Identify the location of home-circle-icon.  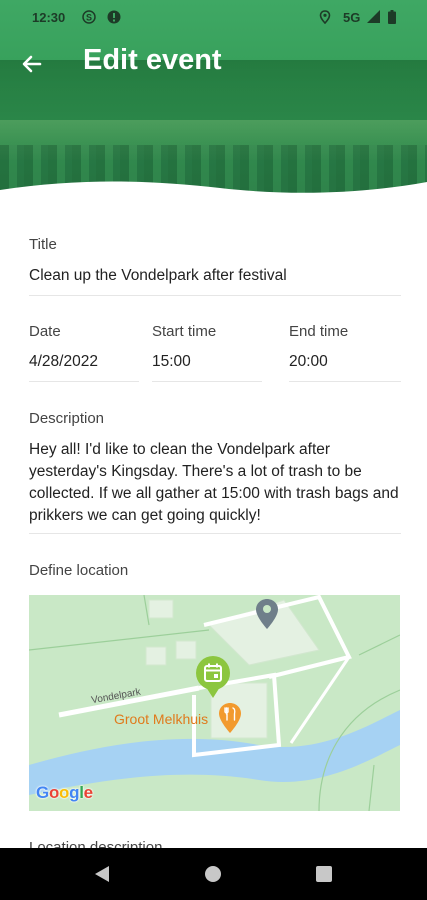
(213, 874).